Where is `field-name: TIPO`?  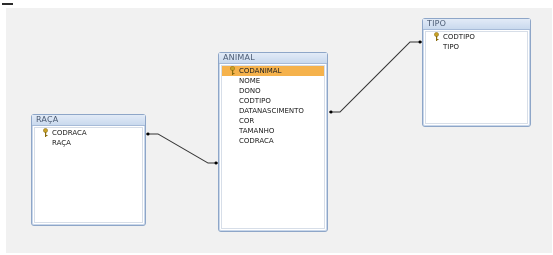
field-name: TIPO is located at coordinates (451, 47).